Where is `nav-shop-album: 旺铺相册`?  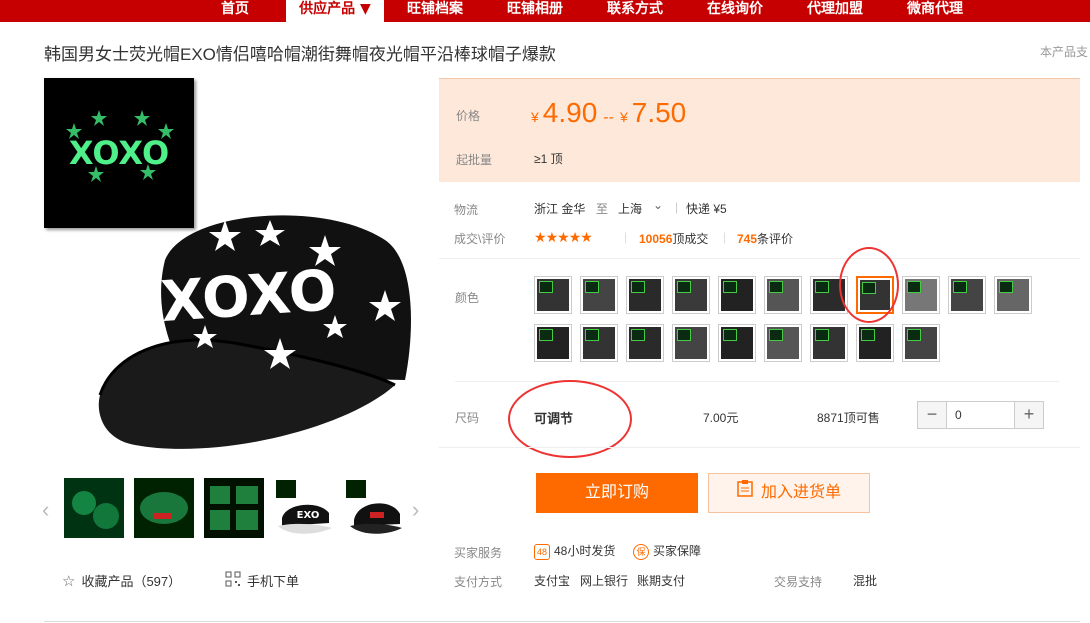 nav-shop-album: 旺铺相册 is located at coordinates (535, 11).